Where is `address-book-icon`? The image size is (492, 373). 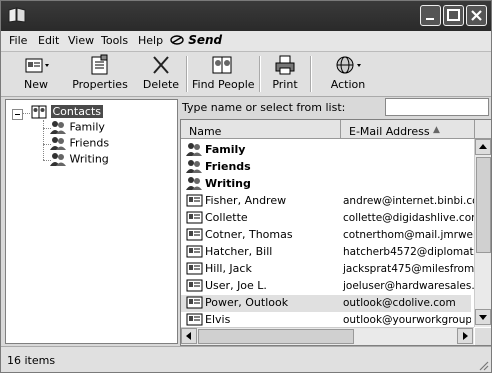 address-book-icon is located at coordinates (17, 15).